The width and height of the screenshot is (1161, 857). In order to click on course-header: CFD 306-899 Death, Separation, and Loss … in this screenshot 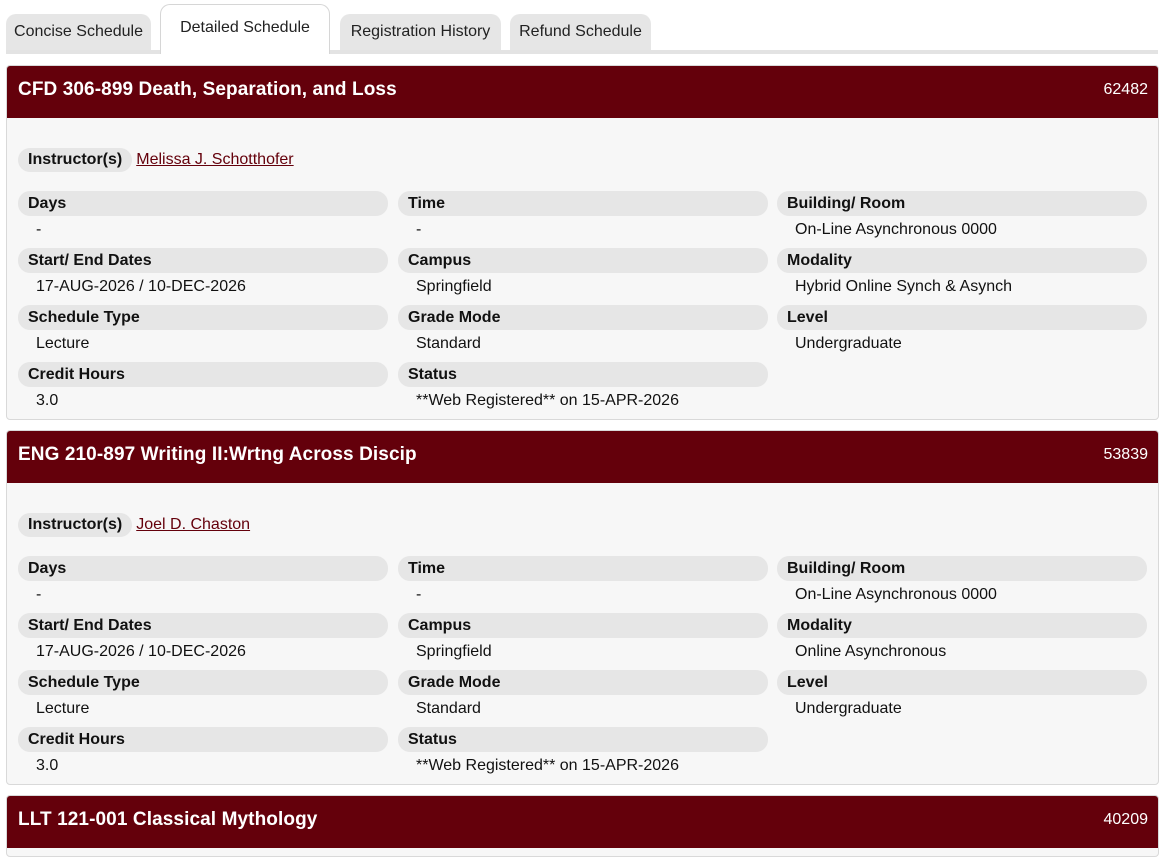, I will do `click(582, 92)`.